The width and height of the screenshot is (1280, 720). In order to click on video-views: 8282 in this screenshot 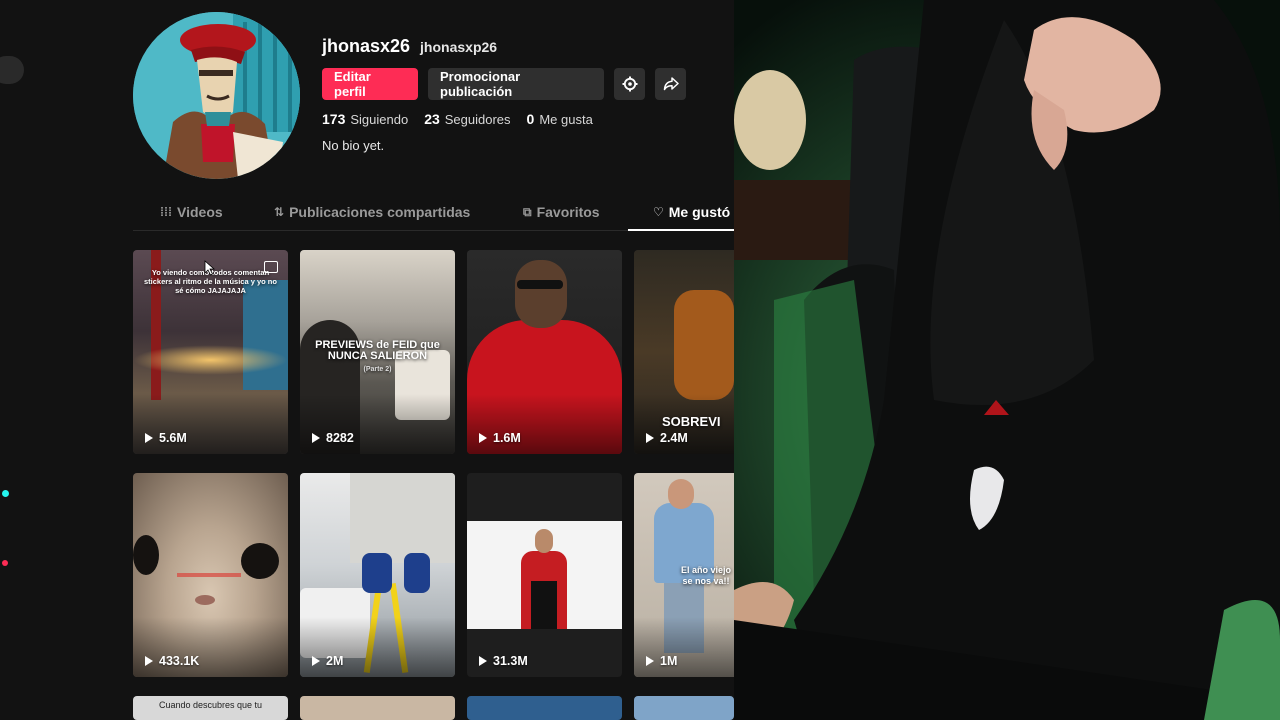, I will do `click(333, 438)`.